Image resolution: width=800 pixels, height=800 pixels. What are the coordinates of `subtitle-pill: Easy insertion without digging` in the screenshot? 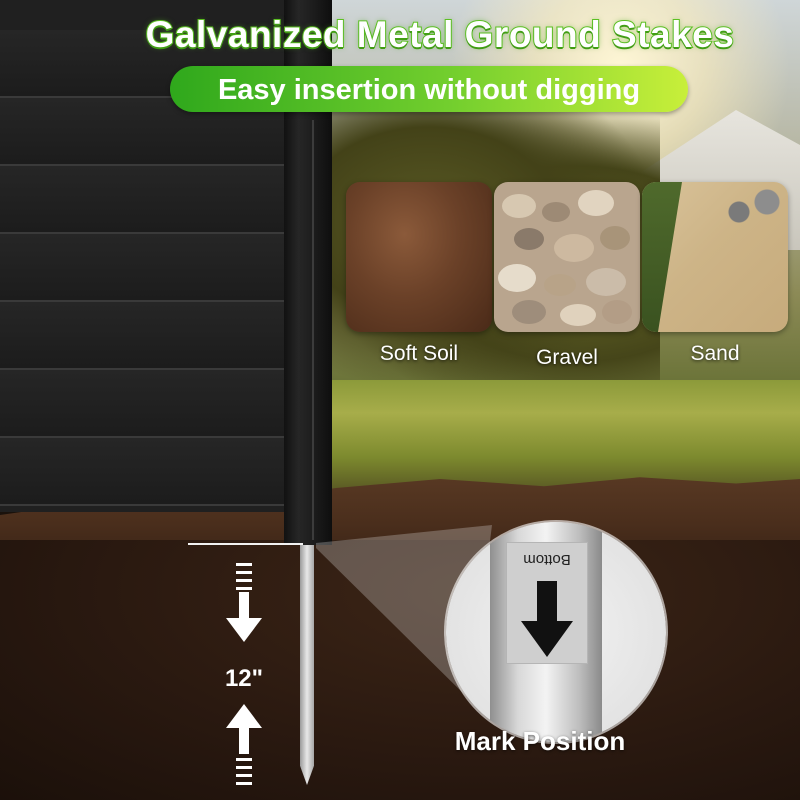 It's located at (429, 89).